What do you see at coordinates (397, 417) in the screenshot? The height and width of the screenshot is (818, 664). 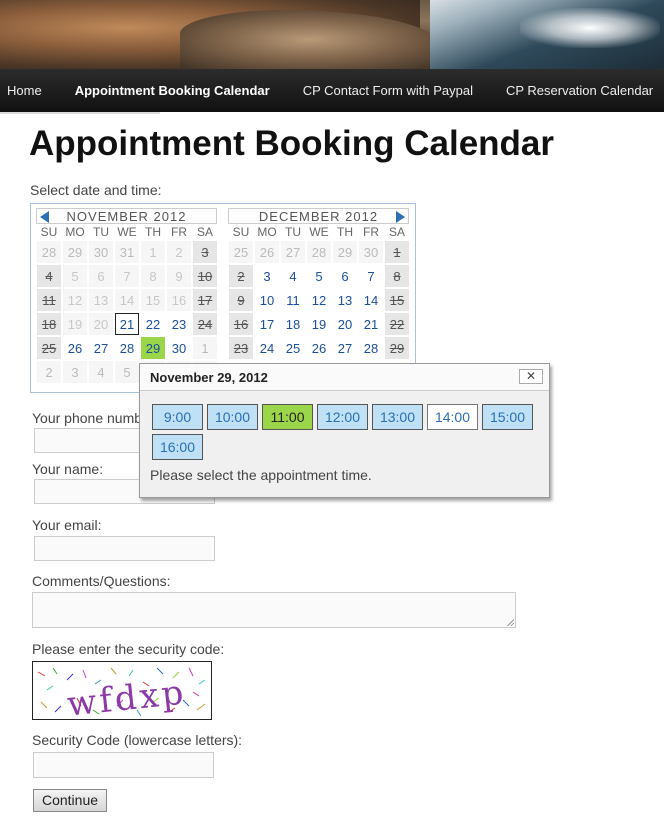 I see `time-slot-button: 13:00` at bounding box center [397, 417].